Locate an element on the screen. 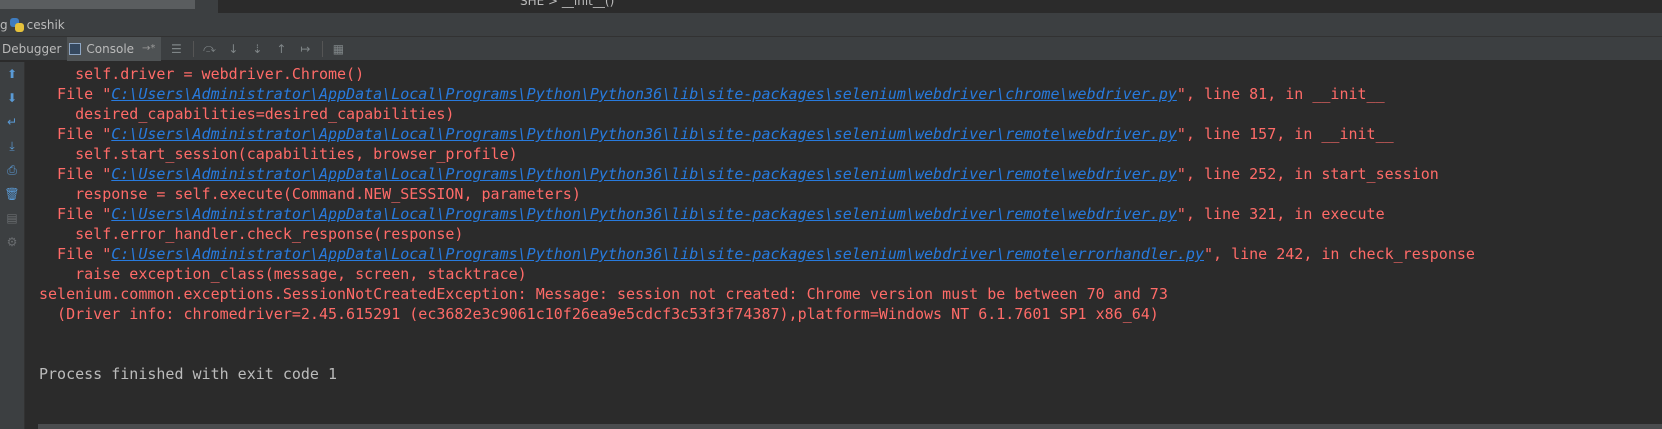  console-side-toolbar: ⬆ ⬇ ↵ ⤓ ⎙ 🗑 ▤ ⚙ is located at coordinates (12, 245).